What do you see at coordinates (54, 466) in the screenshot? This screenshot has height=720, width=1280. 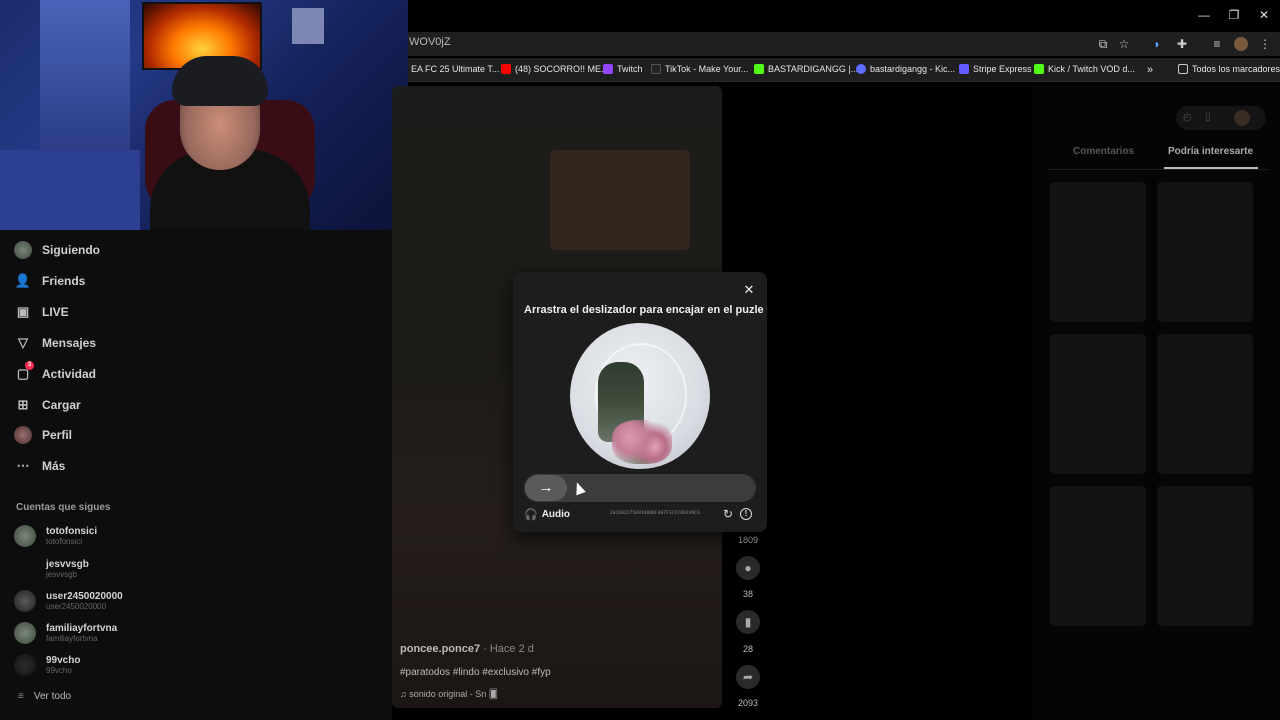 I see `sidebar-item-label: Más` at bounding box center [54, 466].